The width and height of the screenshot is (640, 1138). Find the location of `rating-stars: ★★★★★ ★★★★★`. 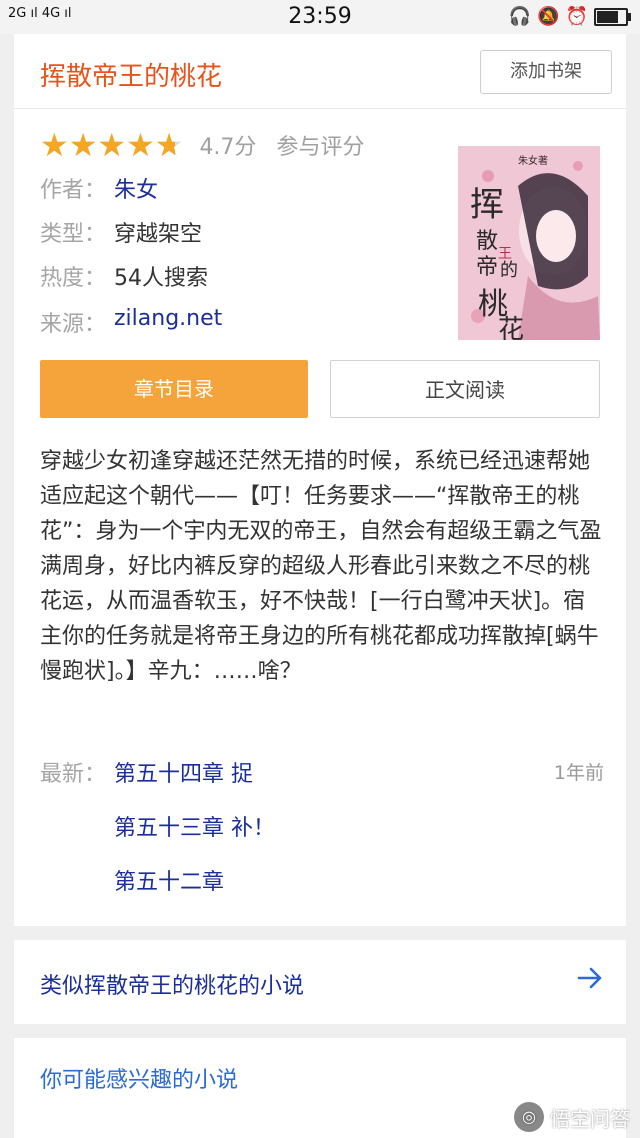

rating-stars: ★★★★★ ★★★★★ is located at coordinates (111, 145).